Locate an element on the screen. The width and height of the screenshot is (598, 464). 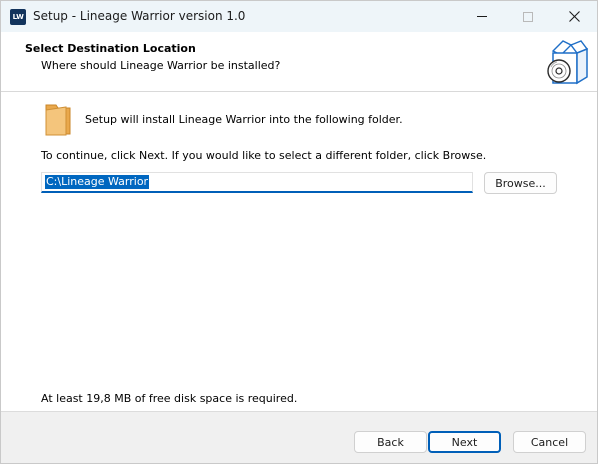
close-button is located at coordinates (574, 16).